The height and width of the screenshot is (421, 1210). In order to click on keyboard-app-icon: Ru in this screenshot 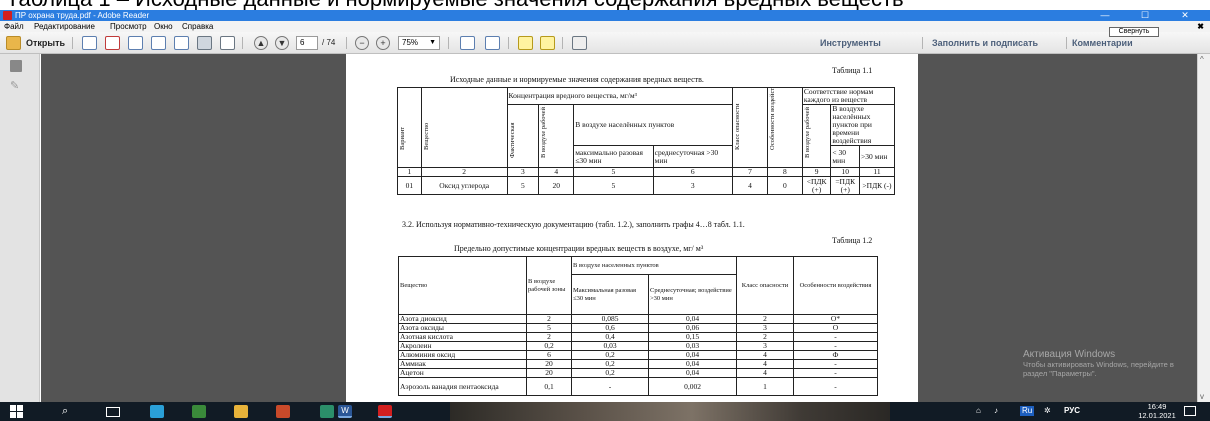, I will do `click(1027, 411)`.